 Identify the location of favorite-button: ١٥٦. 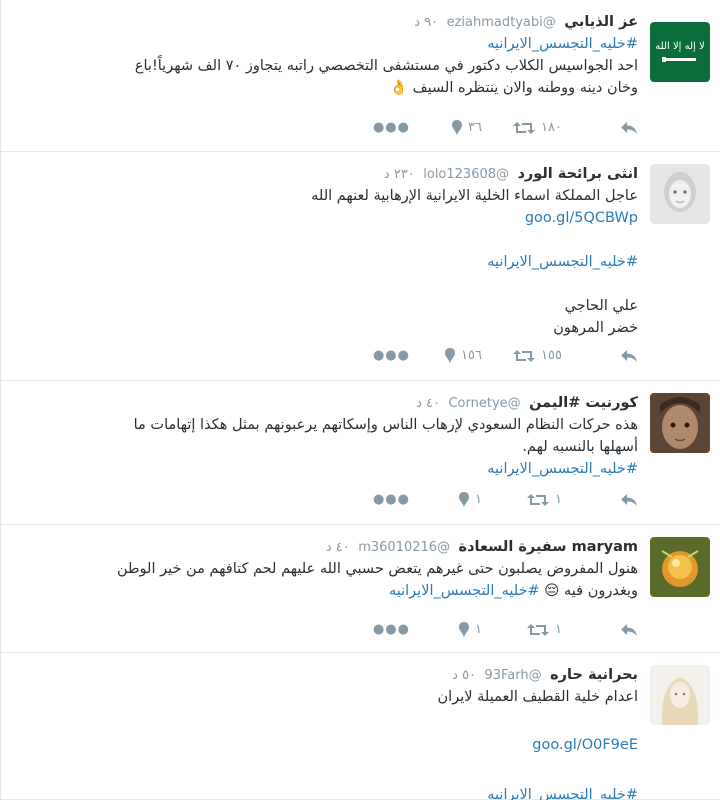
(463, 356).